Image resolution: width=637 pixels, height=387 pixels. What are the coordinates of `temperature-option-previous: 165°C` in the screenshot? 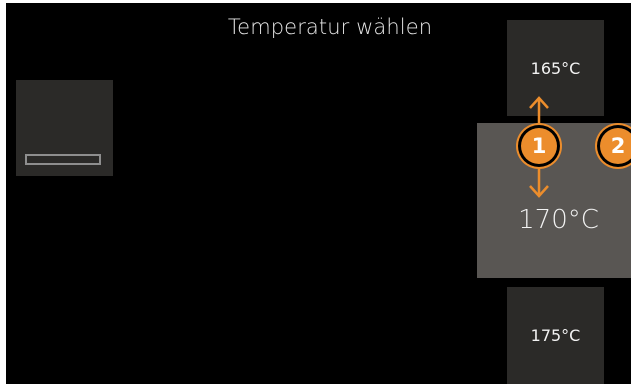 It's located at (555, 68).